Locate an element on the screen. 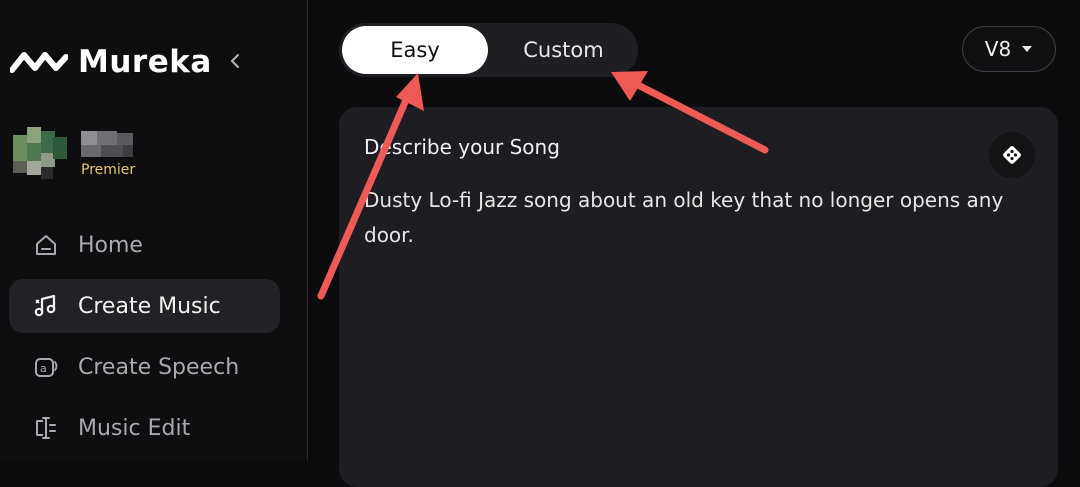 Image resolution: width=1080 pixels, height=487 pixels. caret-down-icon is located at coordinates (1027, 49).